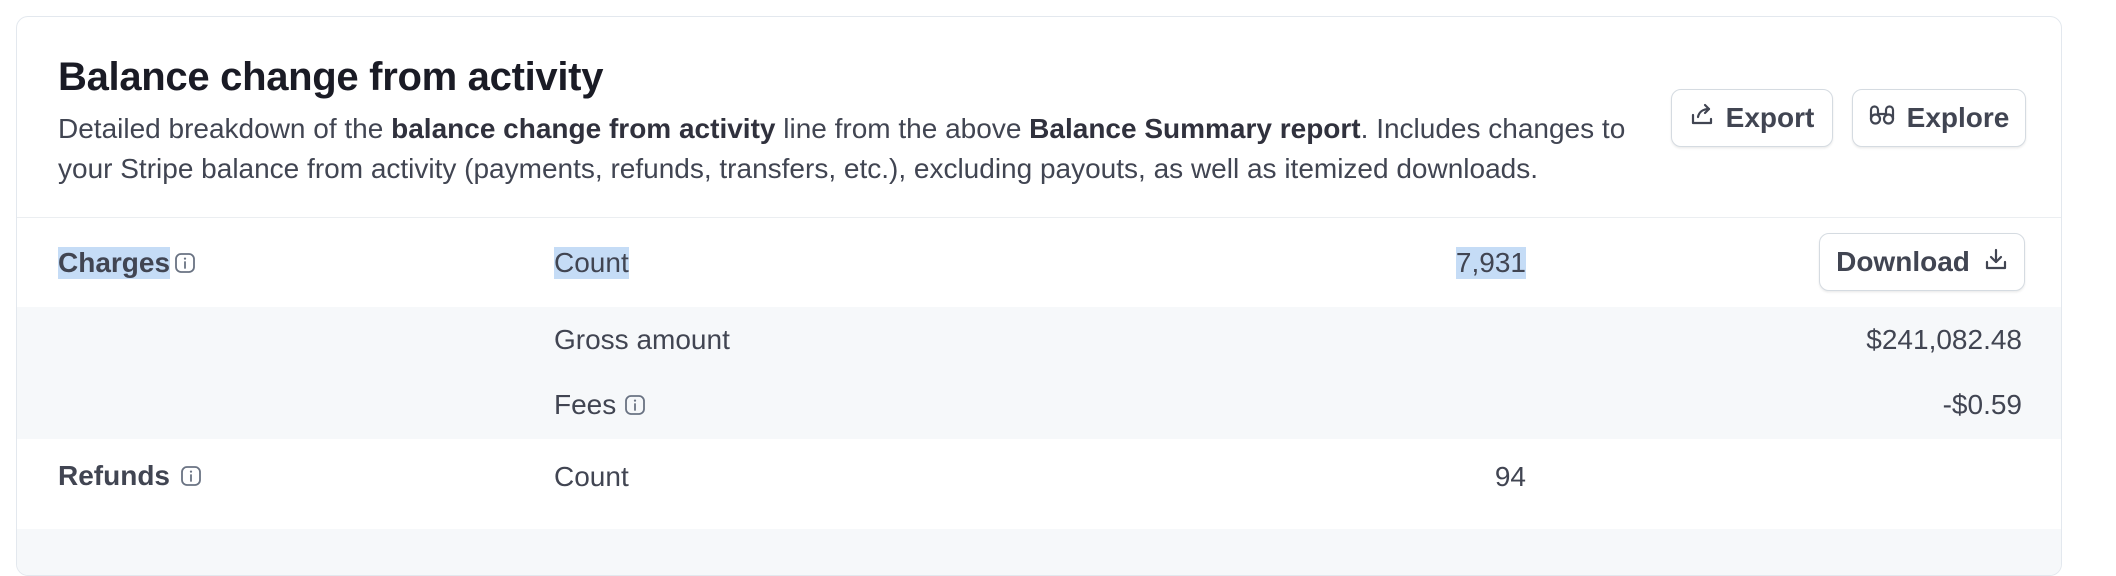 The height and width of the screenshot is (576, 2116). I want to click on export-button: Export, so click(1752, 118).